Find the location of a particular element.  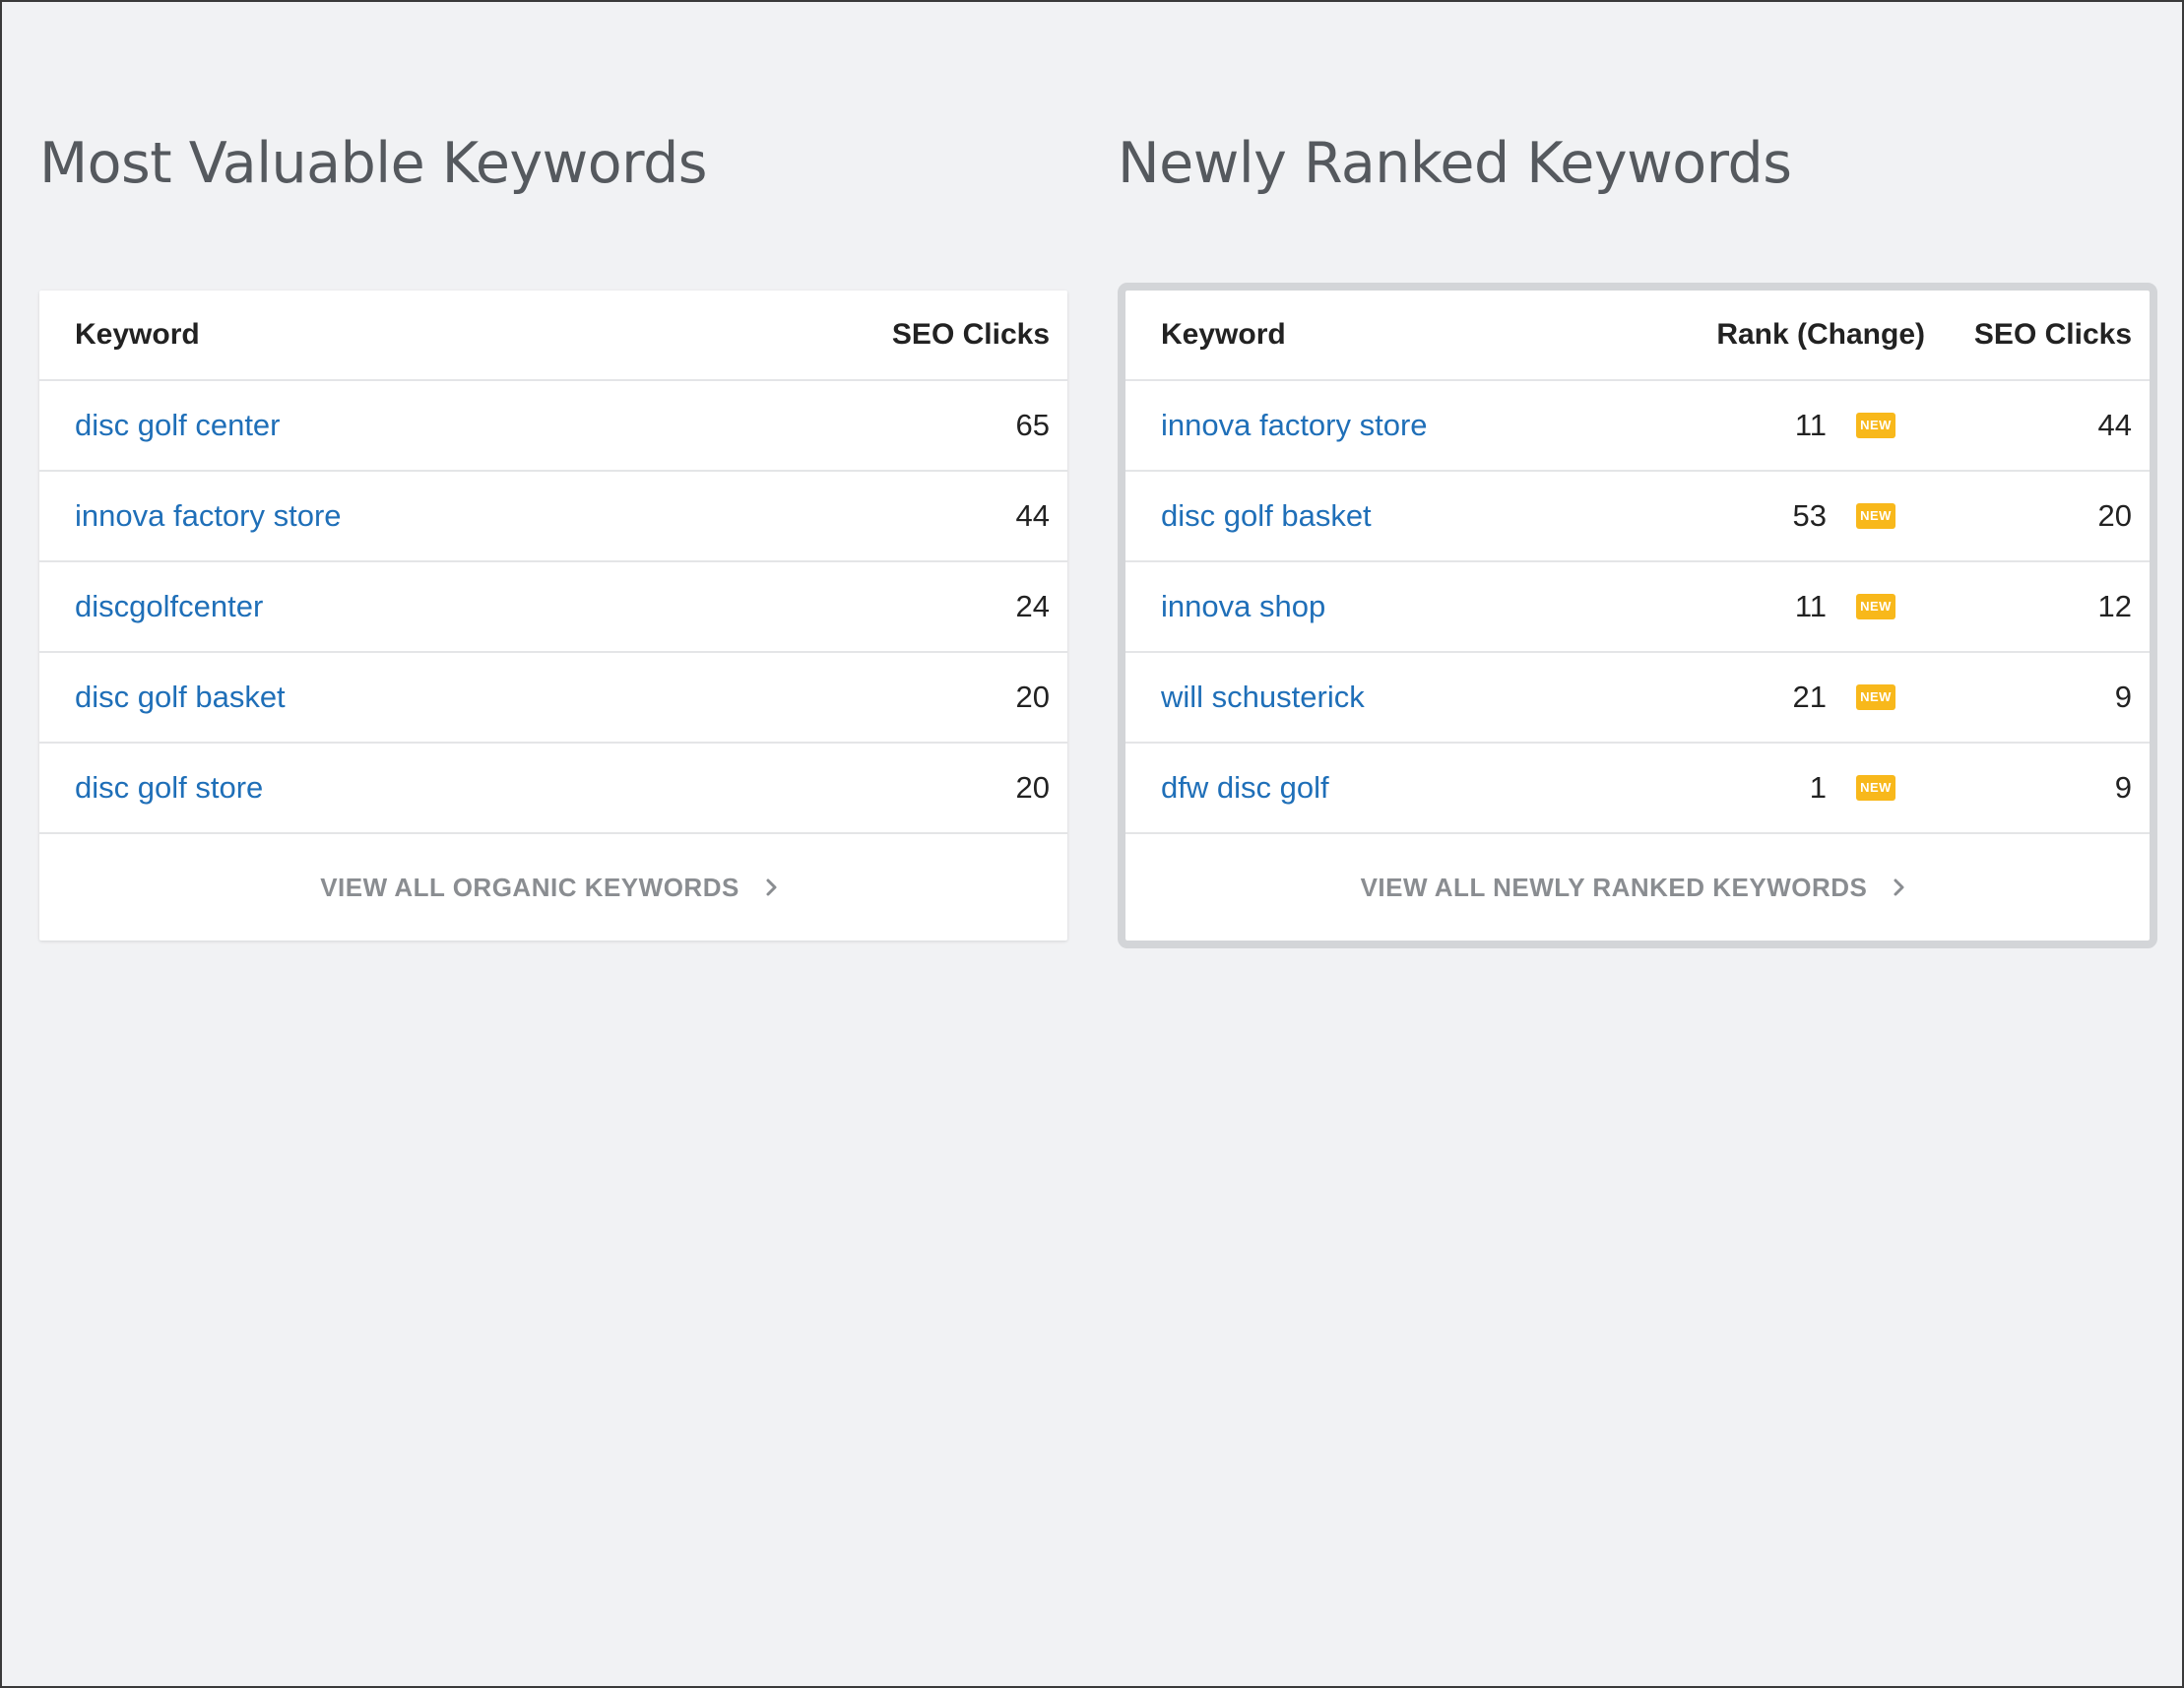

table-row: dfw disc golf 1 NEW 9 is located at coordinates (1637, 789).